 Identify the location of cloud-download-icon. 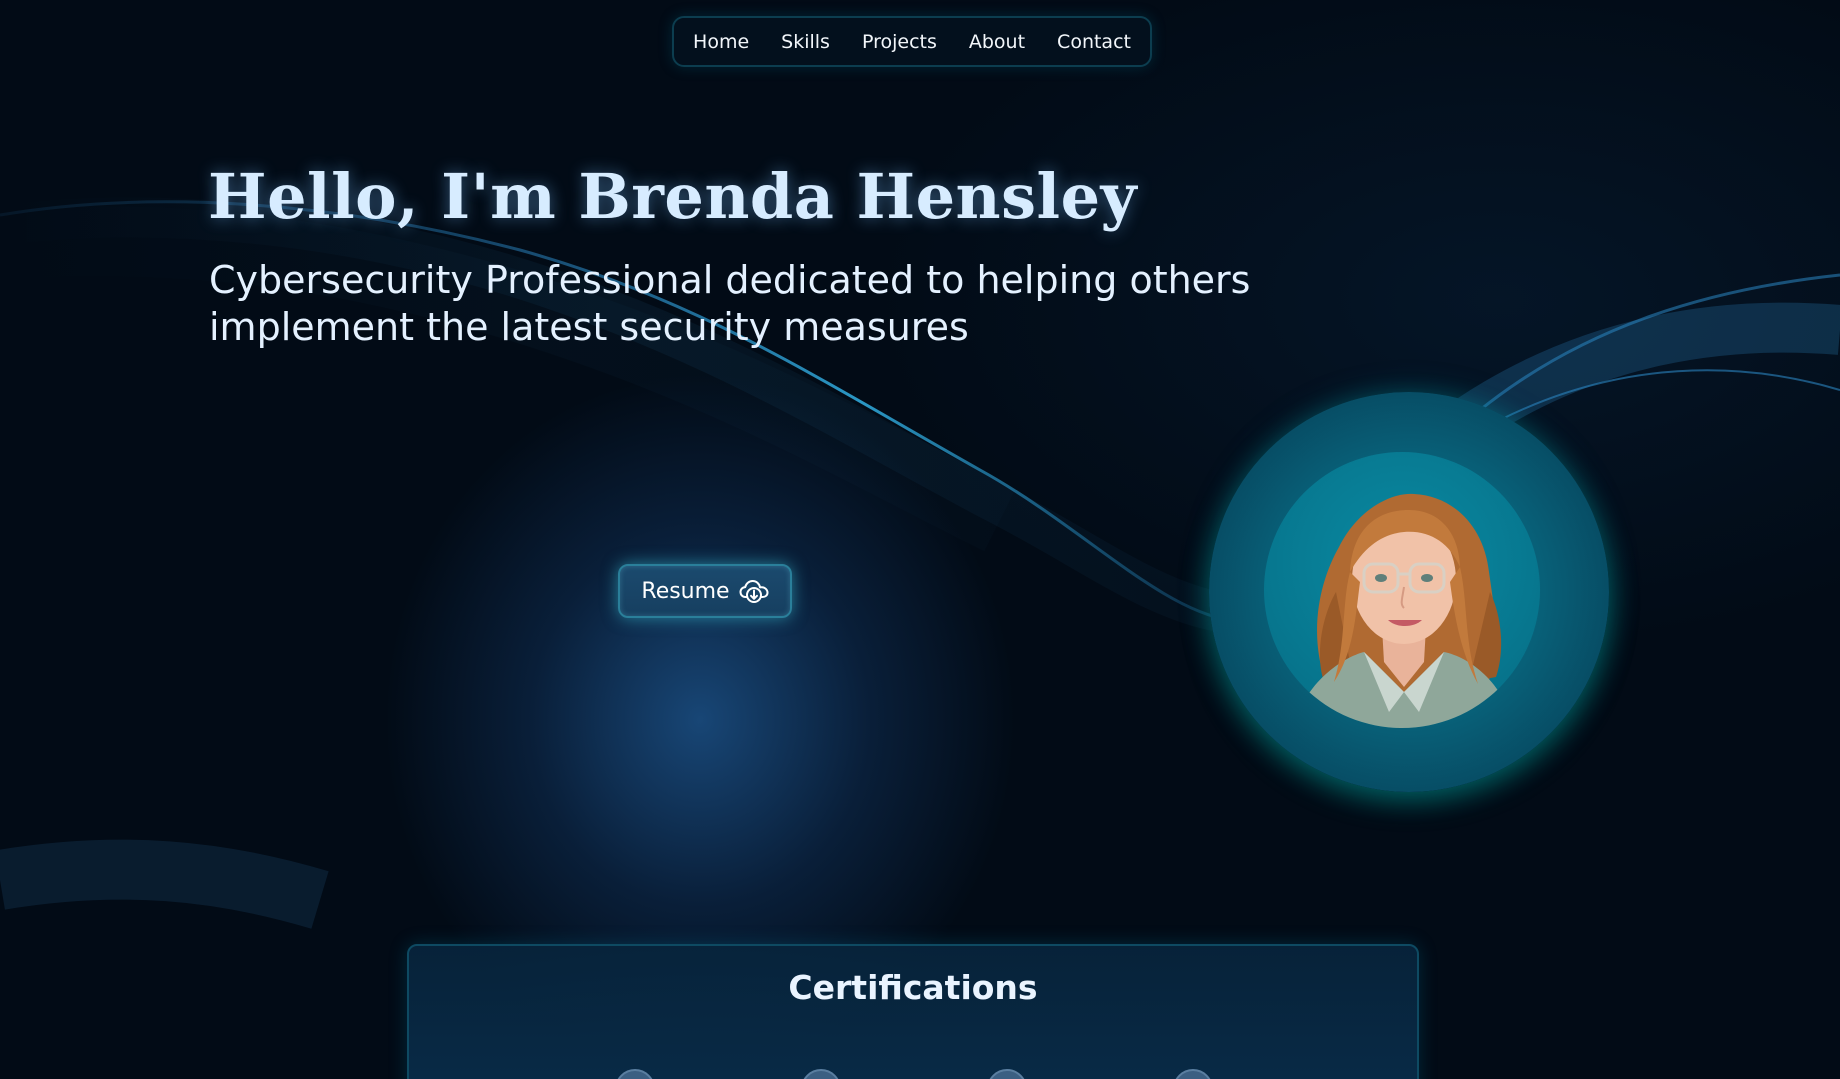
(754, 591).